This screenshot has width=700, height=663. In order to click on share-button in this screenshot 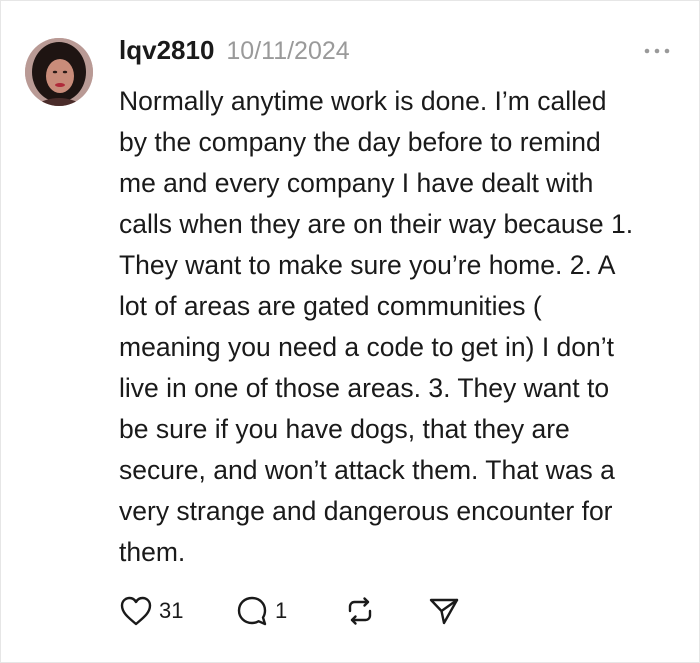, I will do `click(444, 611)`.